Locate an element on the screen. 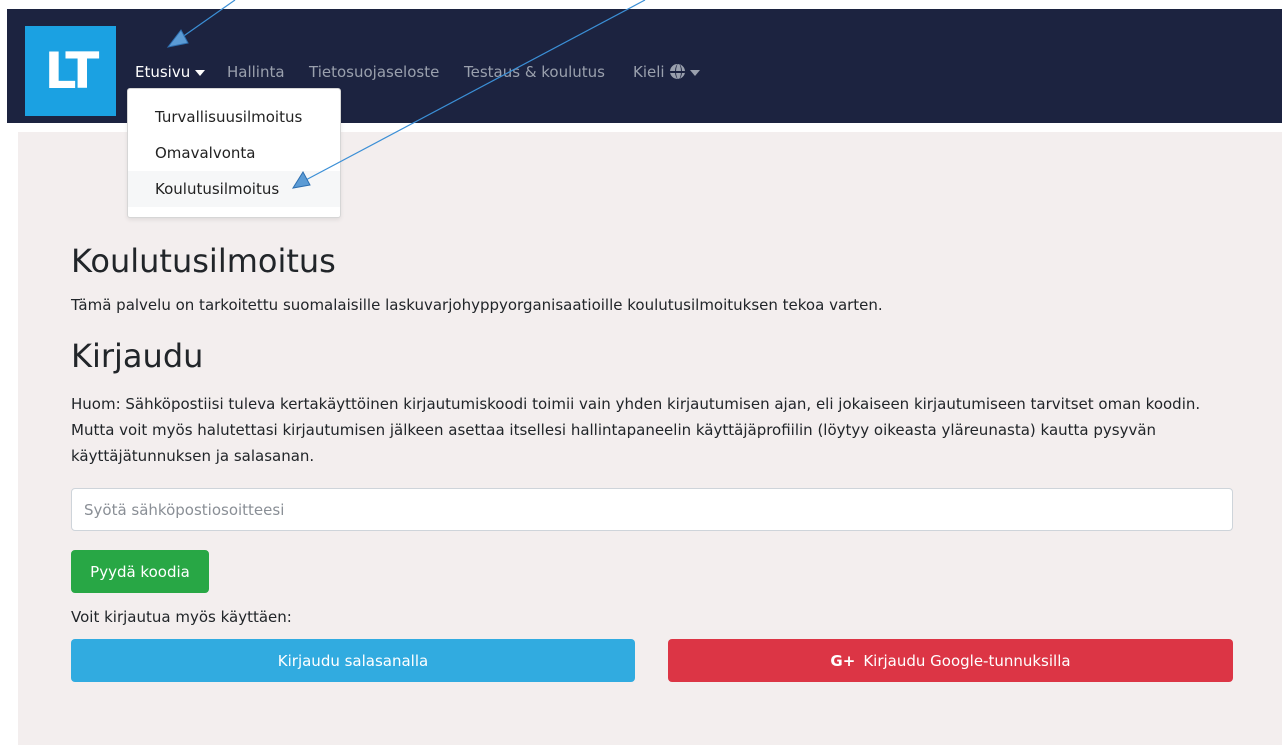  dropdown-item-omavalvonta: Omavalvonta is located at coordinates (234, 153).